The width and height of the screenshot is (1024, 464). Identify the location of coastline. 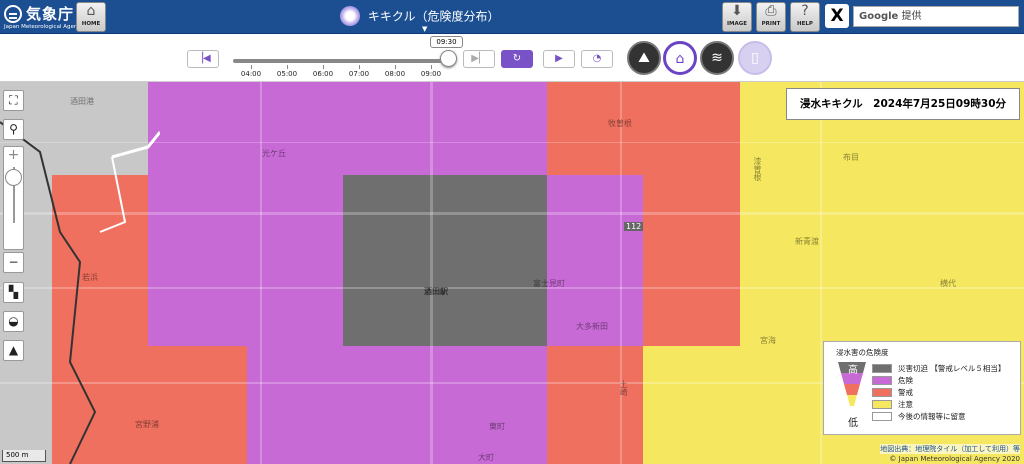
(80, 292).